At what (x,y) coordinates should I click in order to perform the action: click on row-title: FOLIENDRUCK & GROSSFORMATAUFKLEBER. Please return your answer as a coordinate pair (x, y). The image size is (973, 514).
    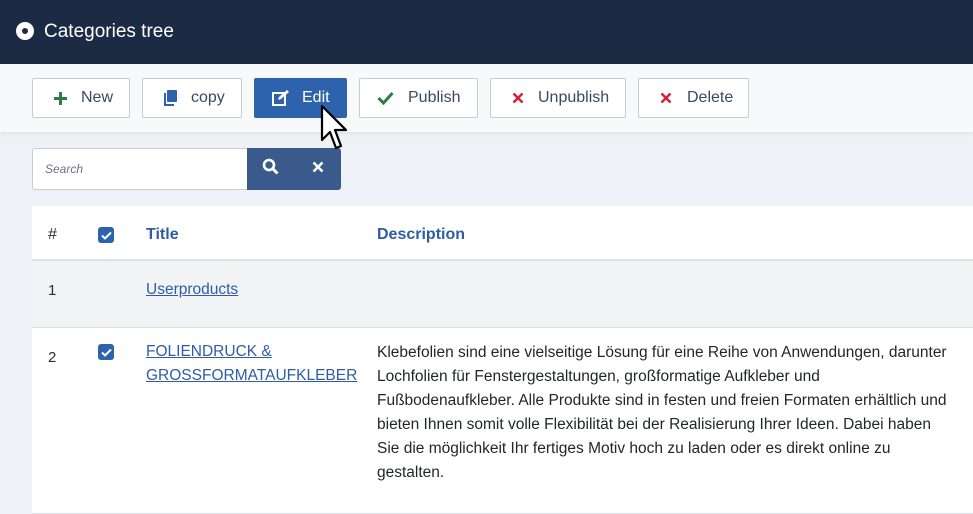
    Looking at the image, I should click on (251, 364).